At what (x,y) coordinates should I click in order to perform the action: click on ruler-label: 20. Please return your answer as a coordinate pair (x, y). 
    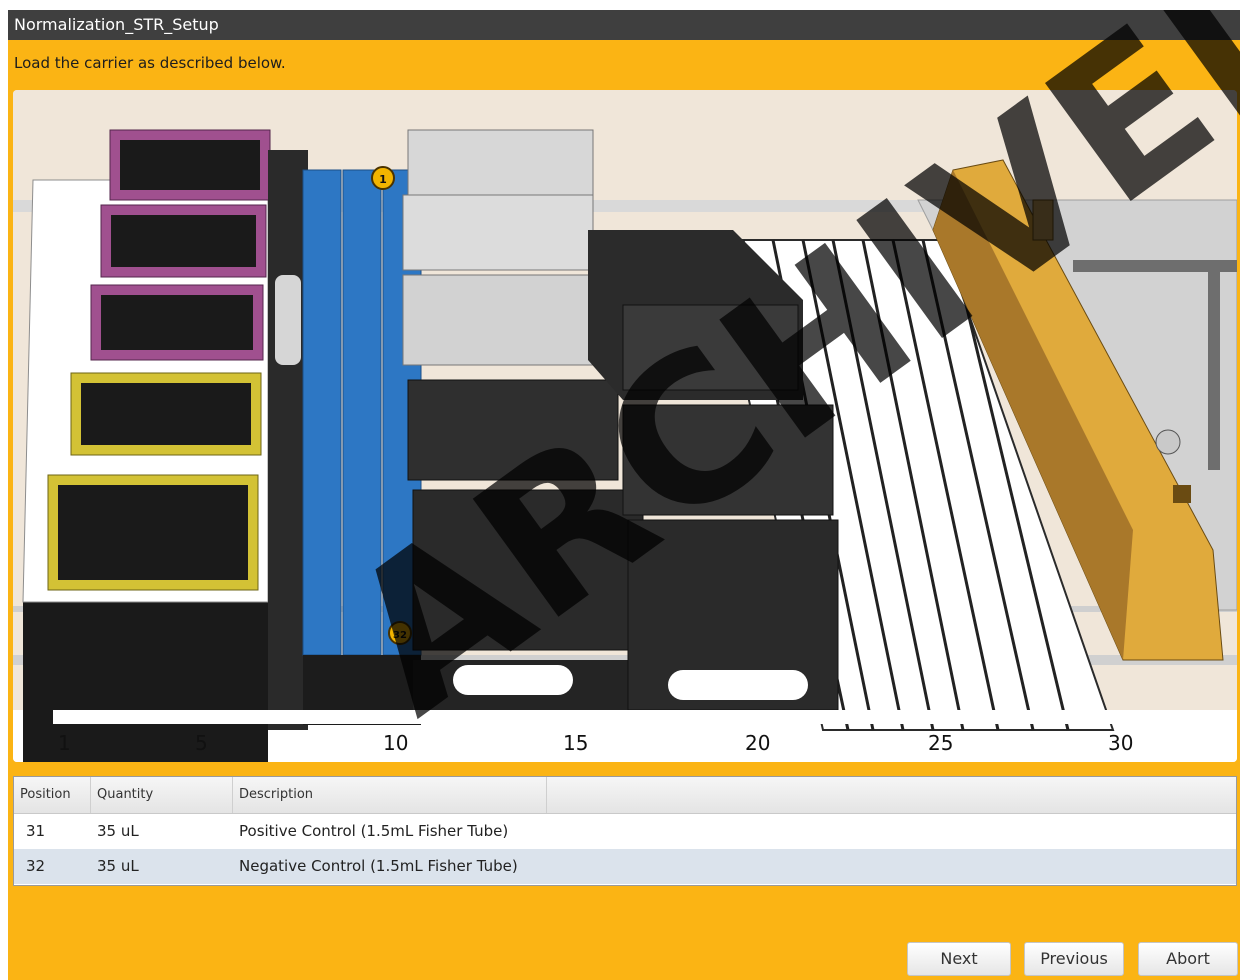
    Looking at the image, I should click on (757, 743).